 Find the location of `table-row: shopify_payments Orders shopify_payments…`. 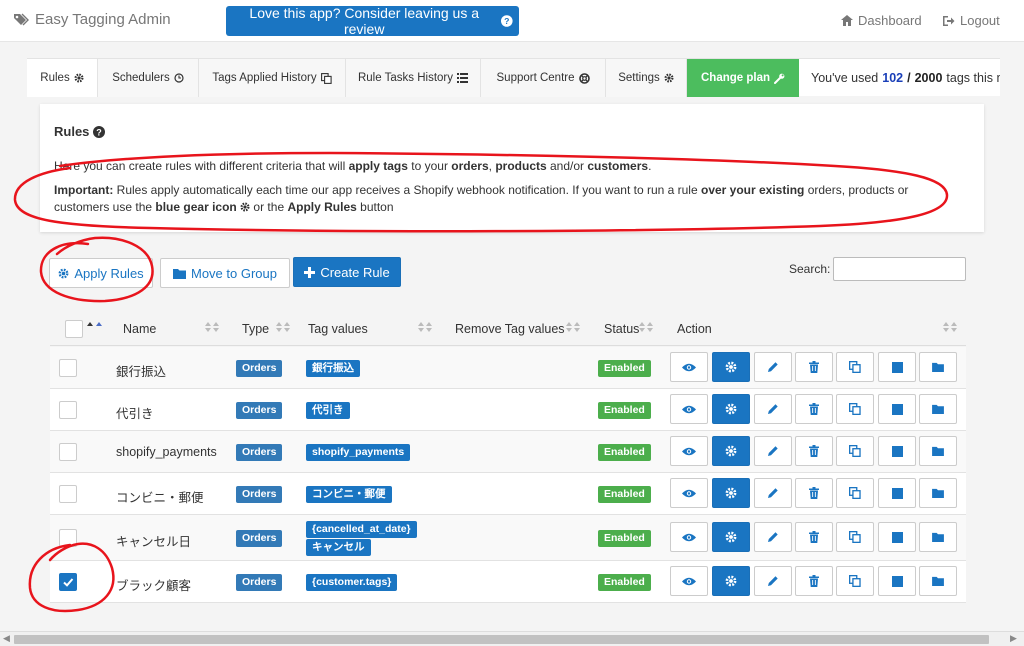

table-row: shopify_payments Orders shopify_payments… is located at coordinates (508, 452).